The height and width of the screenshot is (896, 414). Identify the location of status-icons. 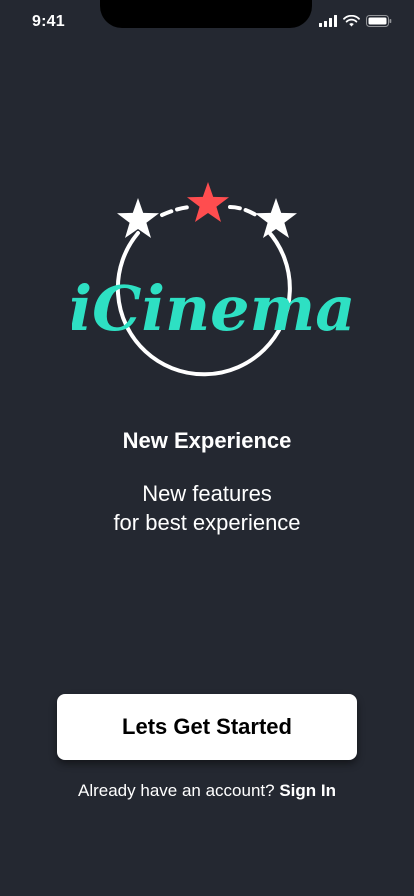
(355, 23).